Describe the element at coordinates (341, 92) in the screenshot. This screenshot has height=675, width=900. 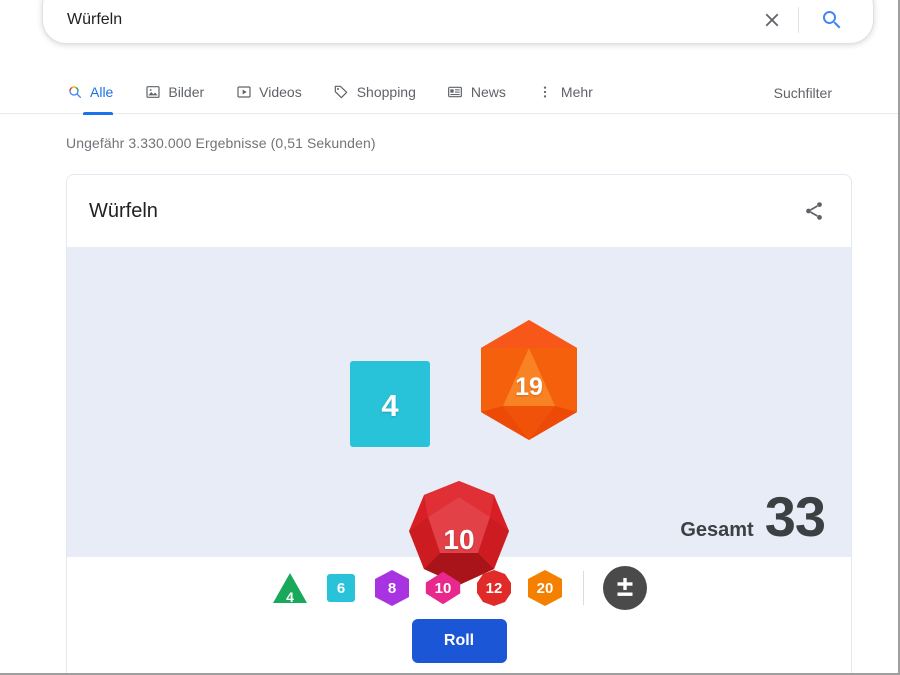
I see `tag-icon` at that location.